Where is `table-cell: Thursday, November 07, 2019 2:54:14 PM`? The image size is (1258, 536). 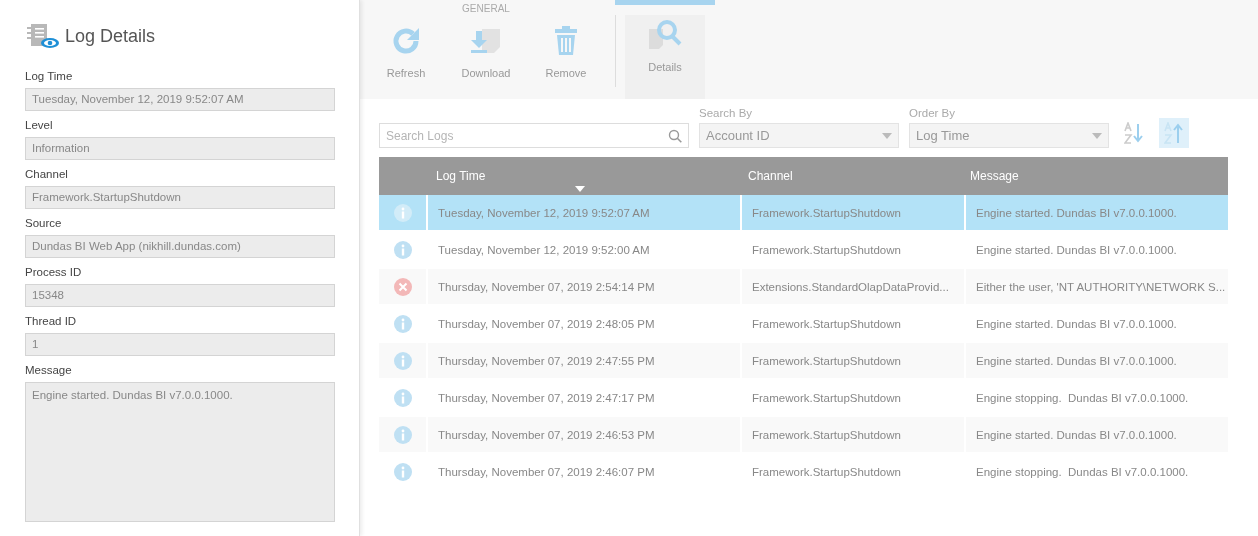 table-cell: Thursday, November 07, 2019 2:54:14 PM is located at coordinates (546, 286).